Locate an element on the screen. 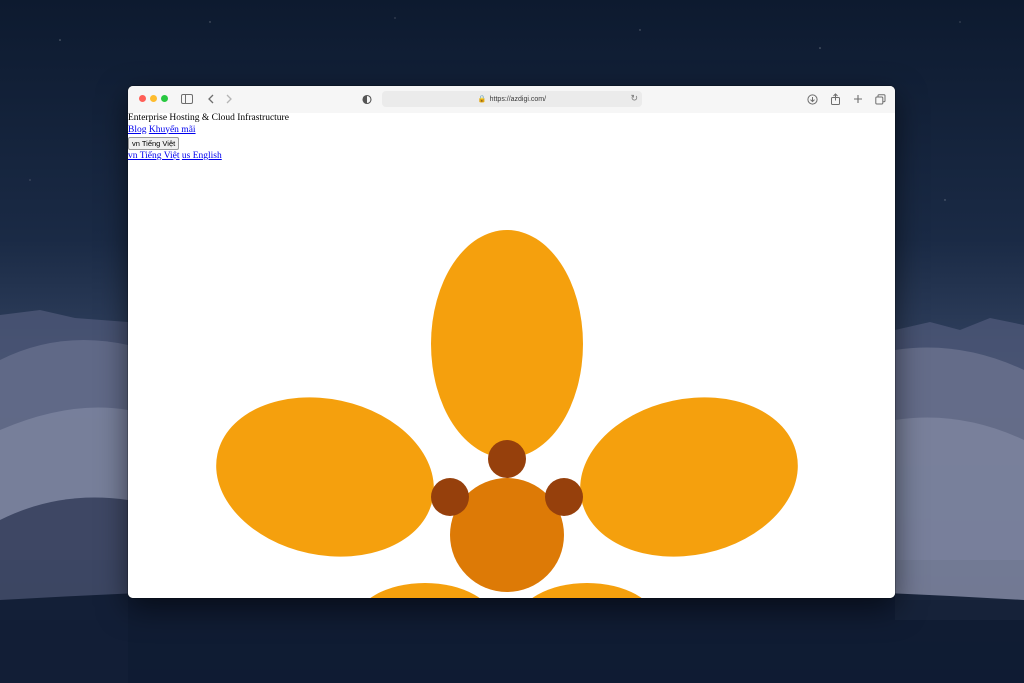  url-text: https://azdigi.com/ is located at coordinates (518, 99).